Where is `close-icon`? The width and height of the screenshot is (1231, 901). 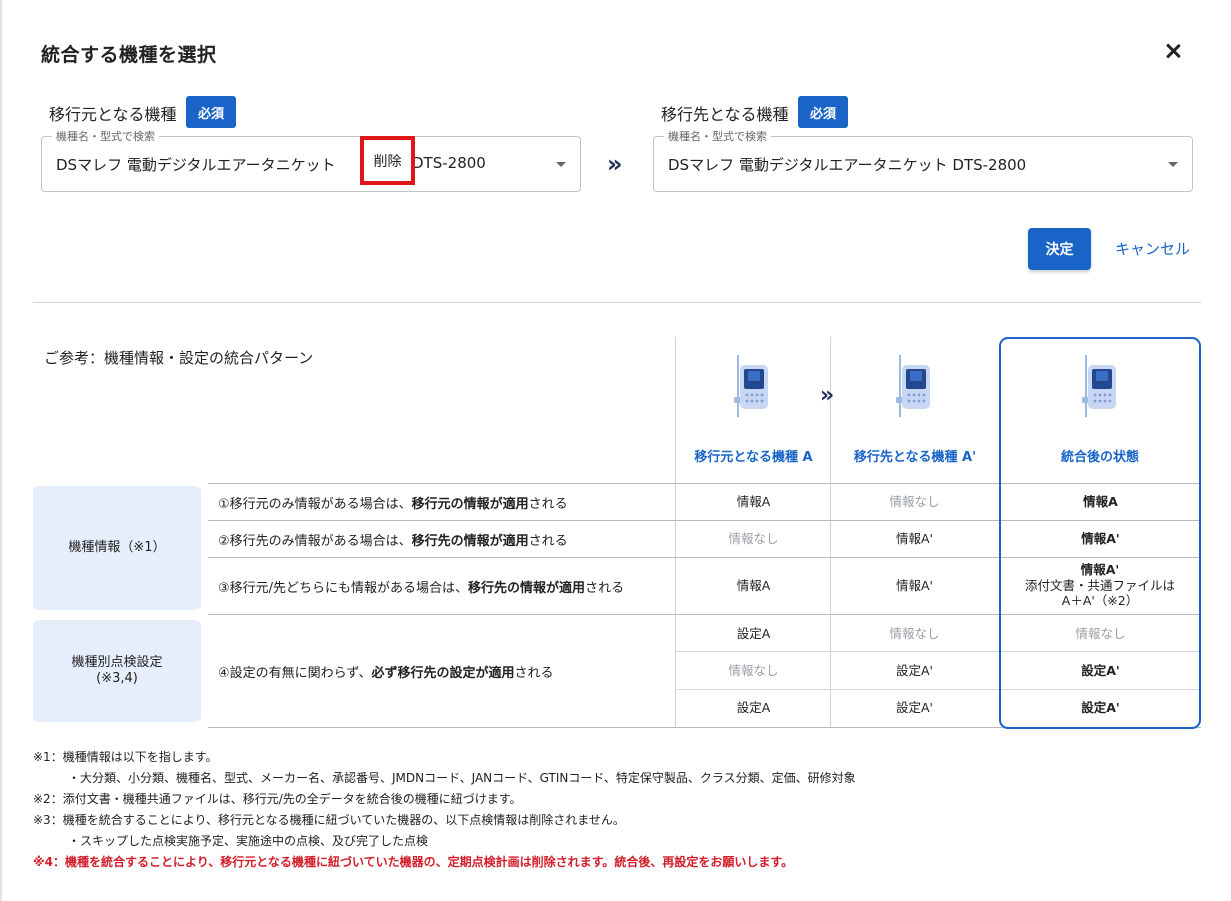
close-icon is located at coordinates (1173, 51).